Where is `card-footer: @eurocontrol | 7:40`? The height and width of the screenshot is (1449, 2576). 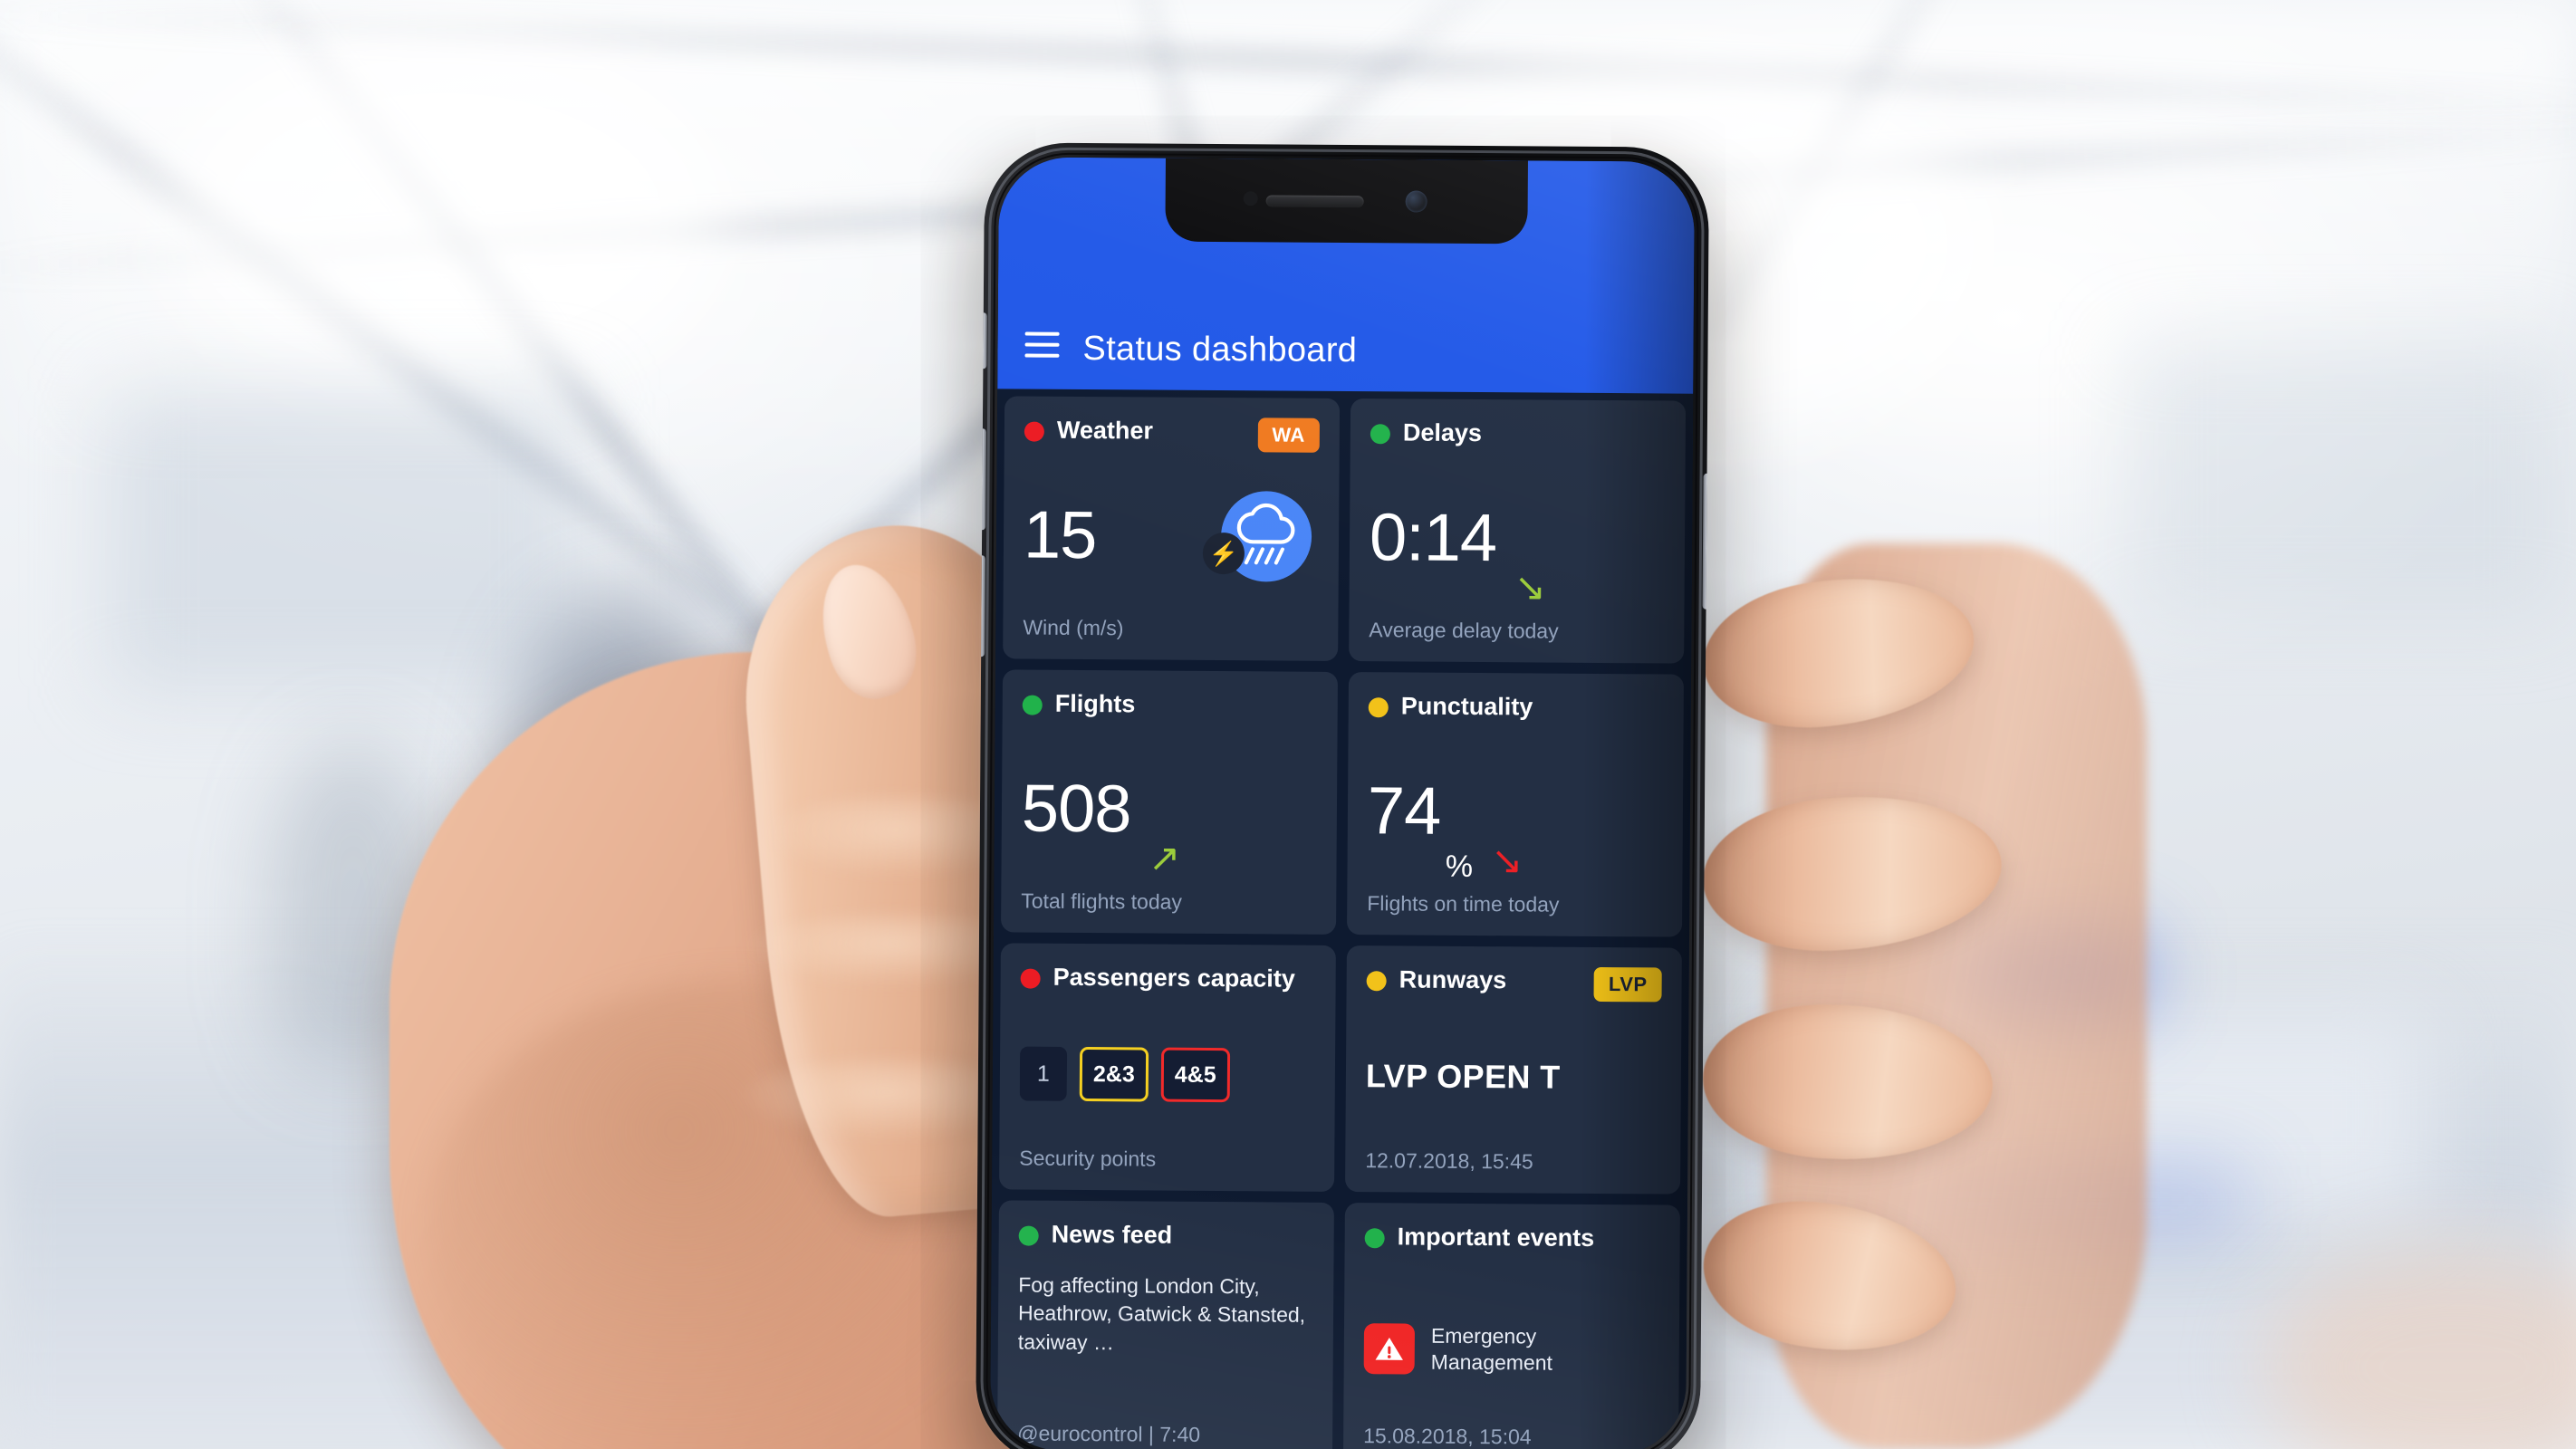
card-footer: @eurocontrol | 7:40 is located at coordinates (1109, 1434).